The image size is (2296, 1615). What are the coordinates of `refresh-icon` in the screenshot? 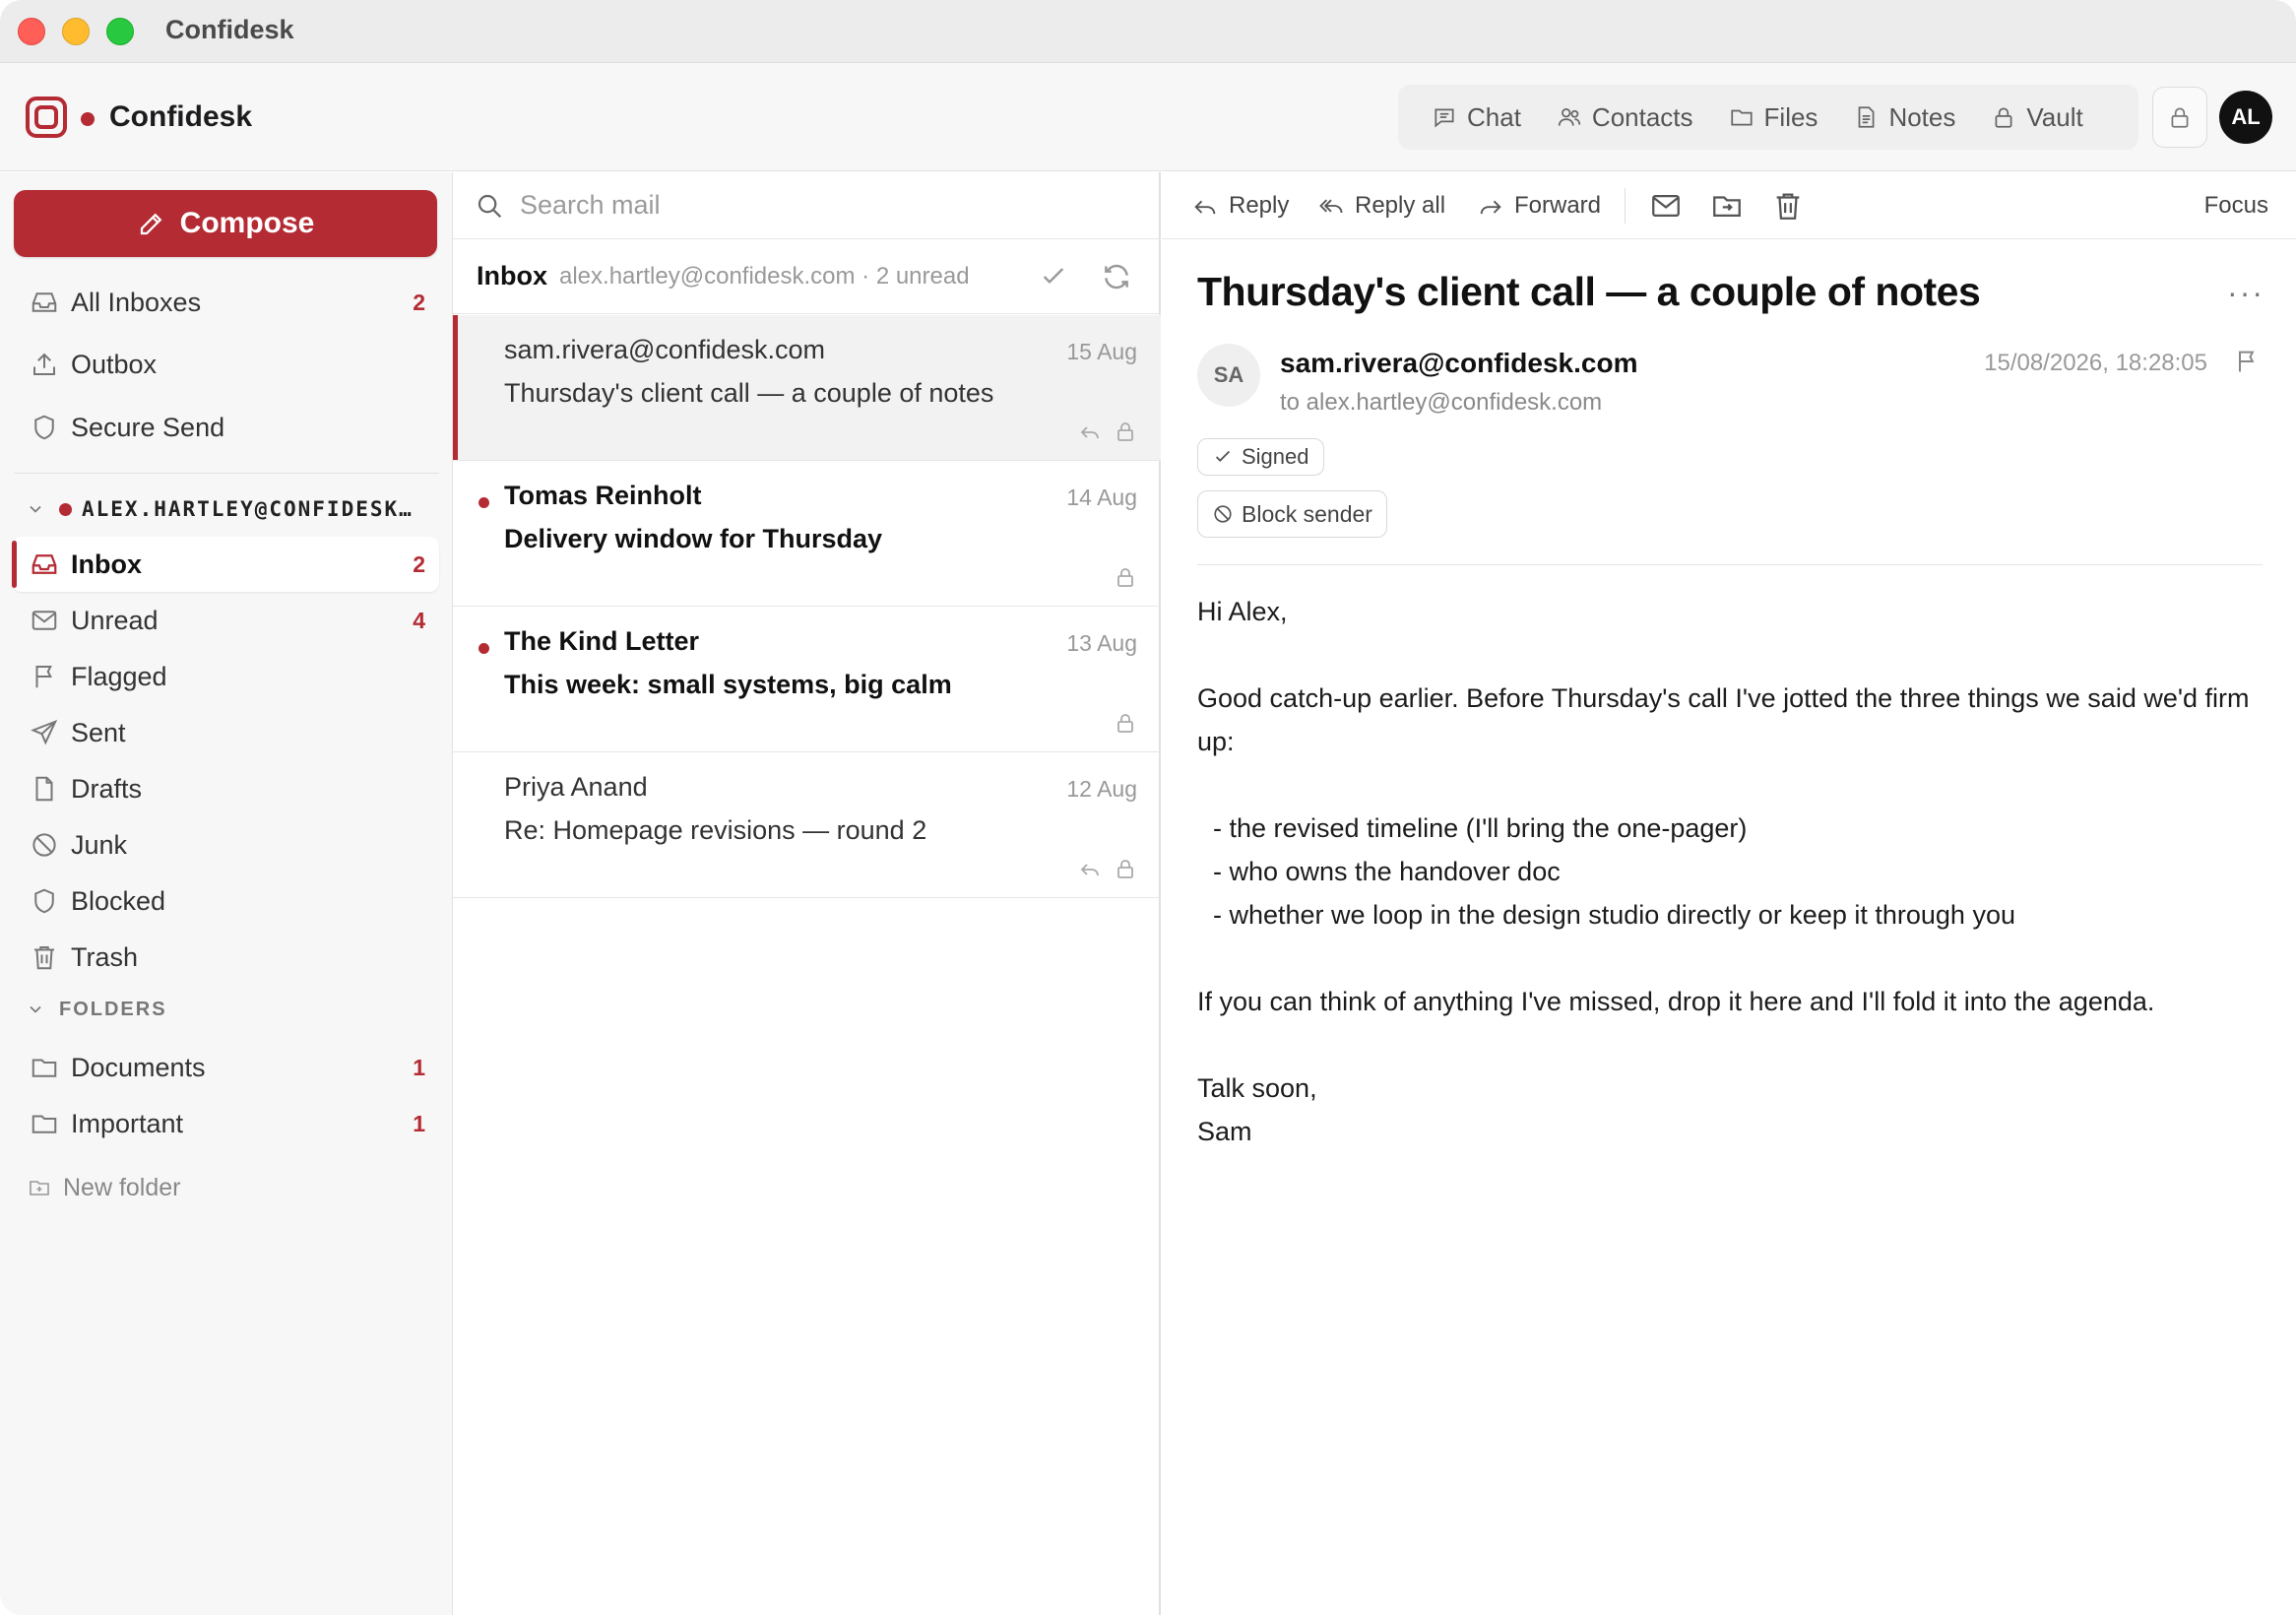 It's located at (1116, 276).